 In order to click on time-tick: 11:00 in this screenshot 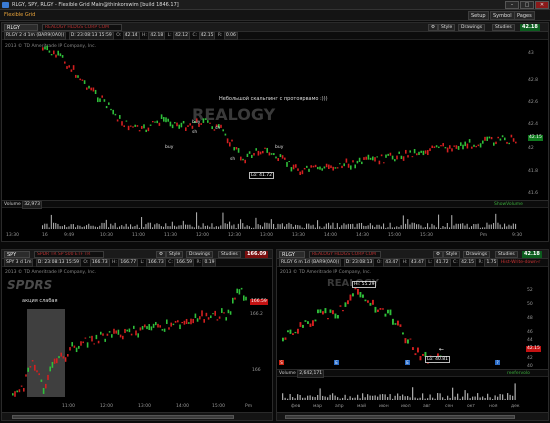, I will do `click(68, 406)`.